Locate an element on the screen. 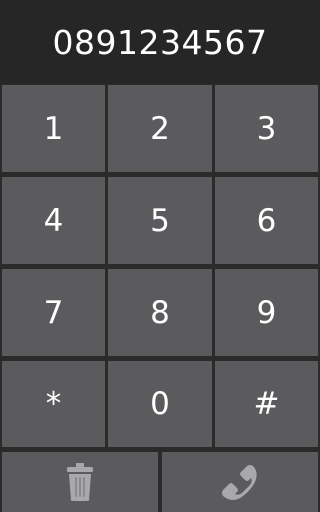  key-0: 0 is located at coordinates (160, 404).